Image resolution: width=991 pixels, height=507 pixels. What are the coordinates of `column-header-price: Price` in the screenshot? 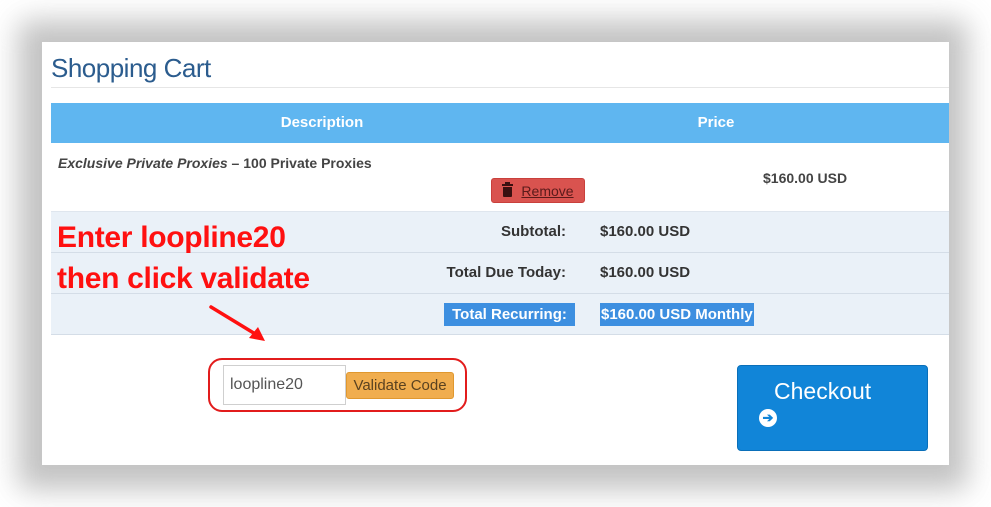 It's located at (716, 122).